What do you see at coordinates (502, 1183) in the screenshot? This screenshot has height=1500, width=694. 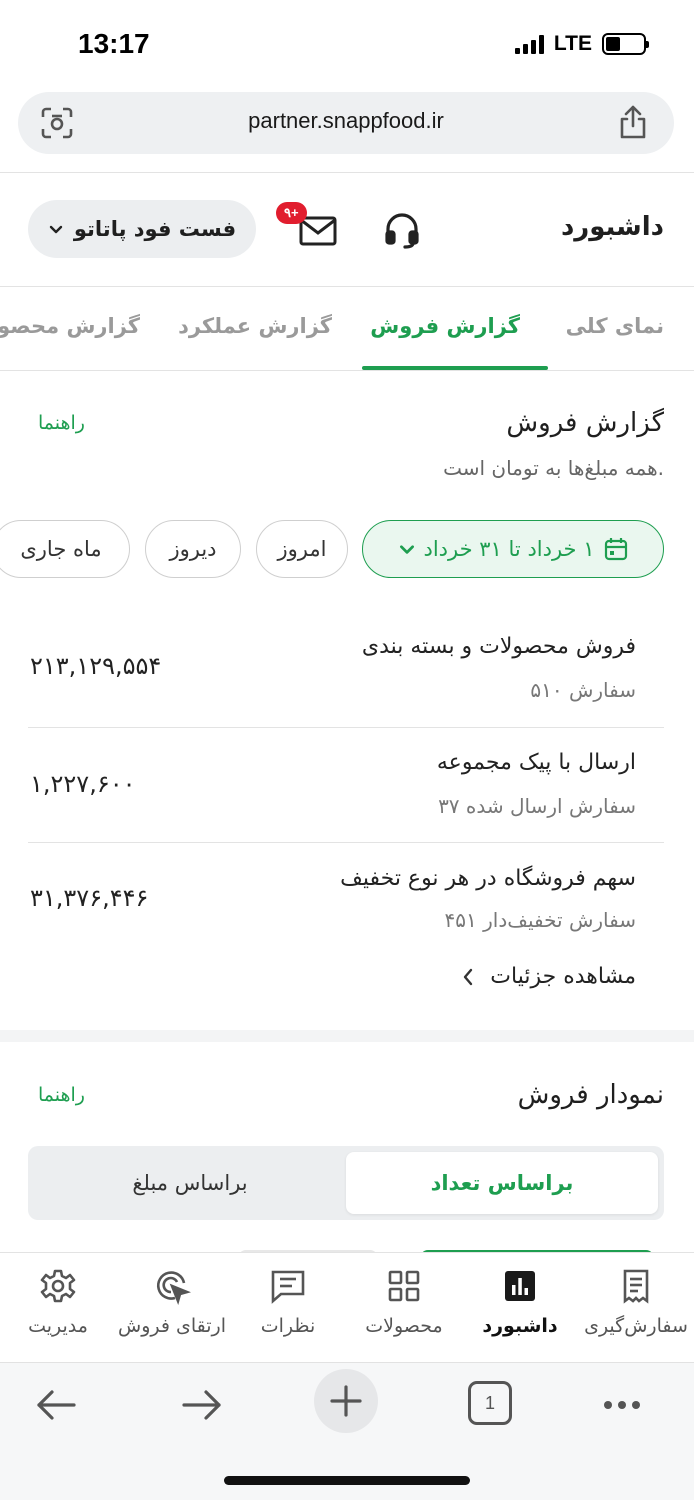 I see `toggle-by-count: براساس تعداد` at bounding box center [502, 1183].